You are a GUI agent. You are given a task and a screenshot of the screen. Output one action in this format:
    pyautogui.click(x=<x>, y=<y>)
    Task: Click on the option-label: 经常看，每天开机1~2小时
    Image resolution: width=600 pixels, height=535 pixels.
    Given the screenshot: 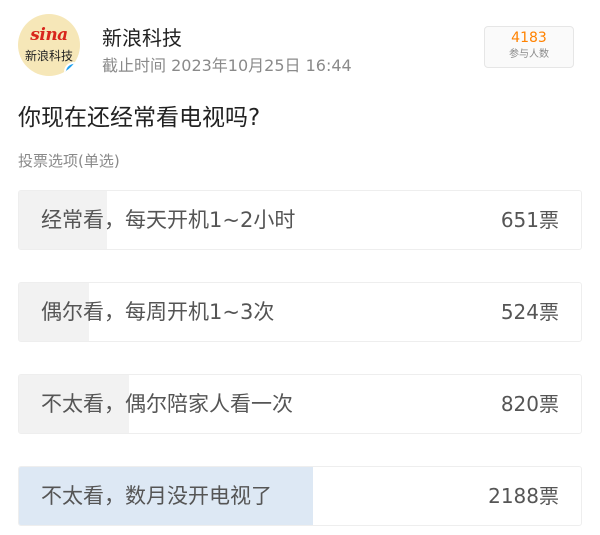 What is the action you would take?
    pyautogui.click(x=168, y=220)
    